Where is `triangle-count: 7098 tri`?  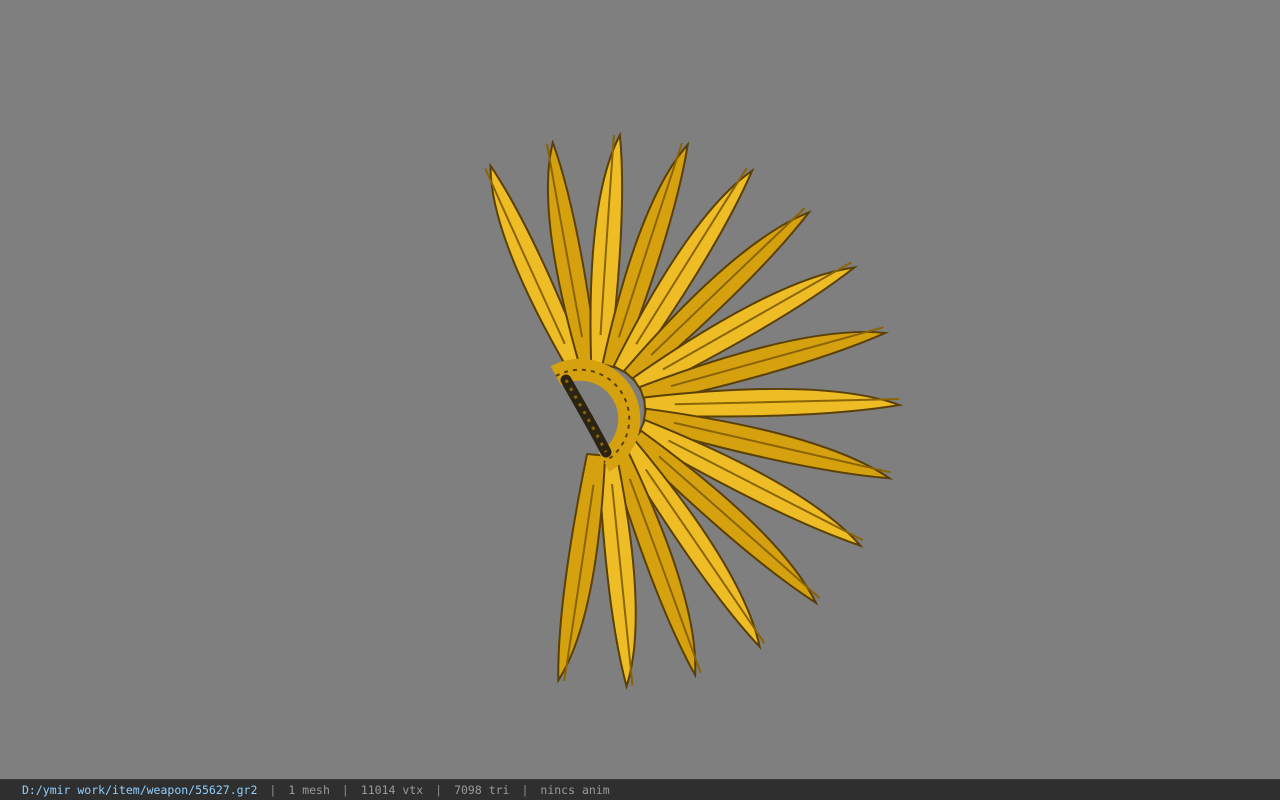
triangle-count: 7098 tri is located at coordinates (482, 790).